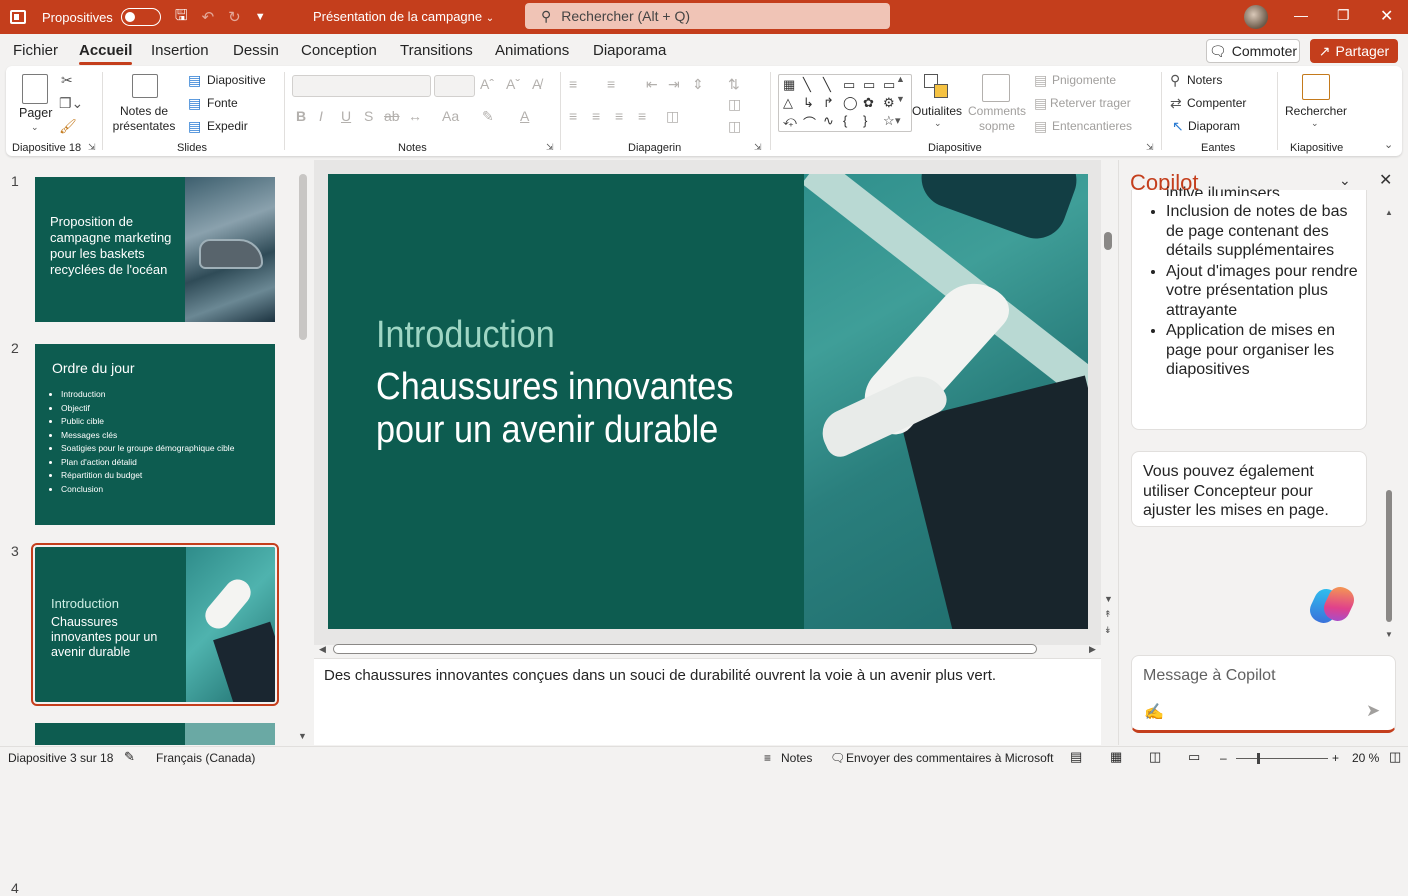 The height and width of the screenshot is (896, 1408). What do you see at coordinates (873, 86) in the screenshot?
I see `rounded-rect-shape-icon: ▭` at bounding box center [873, 86].